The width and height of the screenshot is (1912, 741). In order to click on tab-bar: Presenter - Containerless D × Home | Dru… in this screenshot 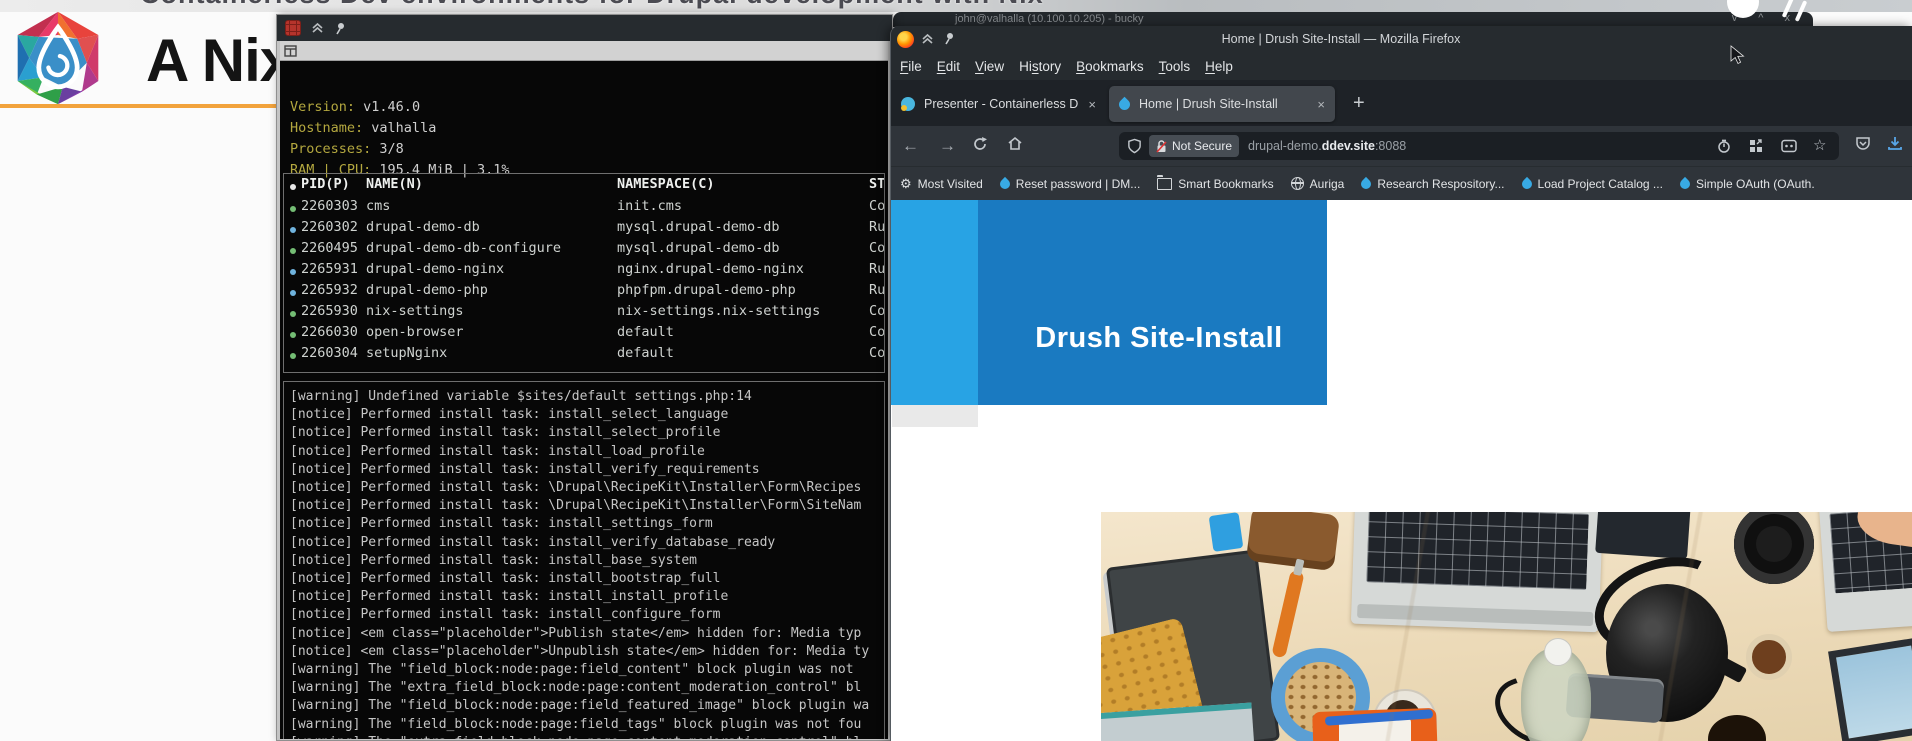, I will do `click(1401, 103)`.